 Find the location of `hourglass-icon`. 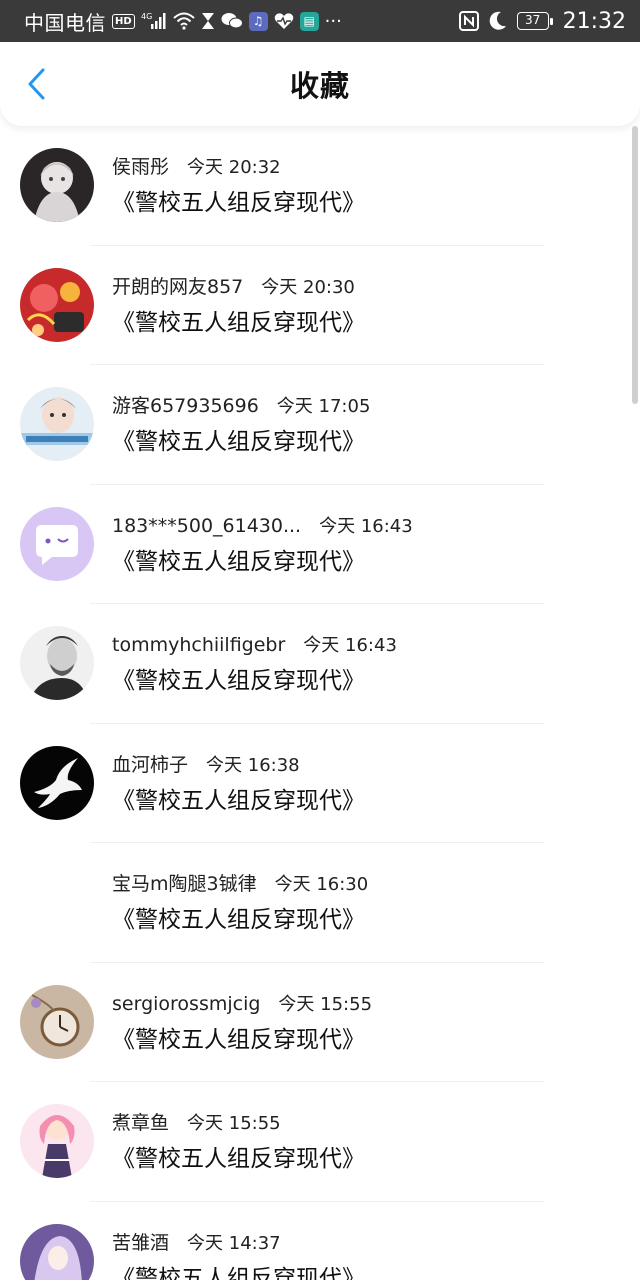

hourglass-icon is located at coordinates (208, 21).